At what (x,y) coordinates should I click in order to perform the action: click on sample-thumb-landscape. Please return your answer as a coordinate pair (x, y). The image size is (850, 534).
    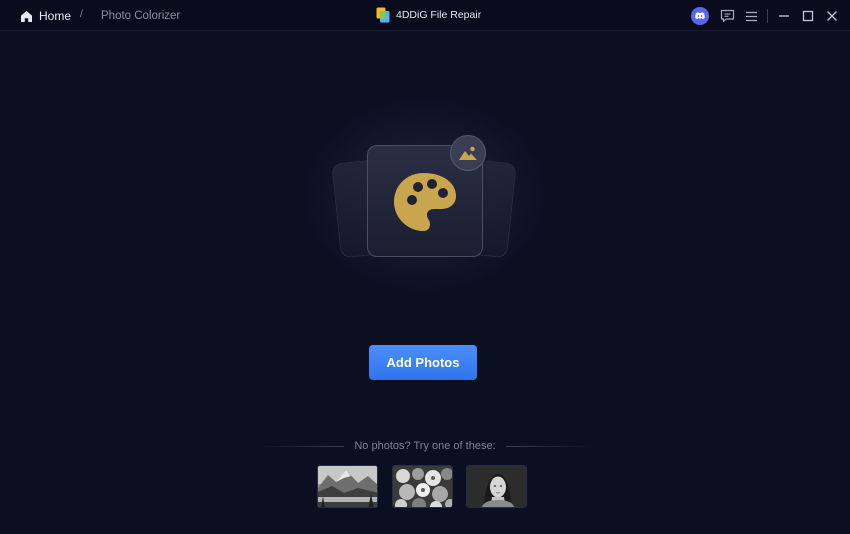
    Looking at the image, I should click on (347, 486).